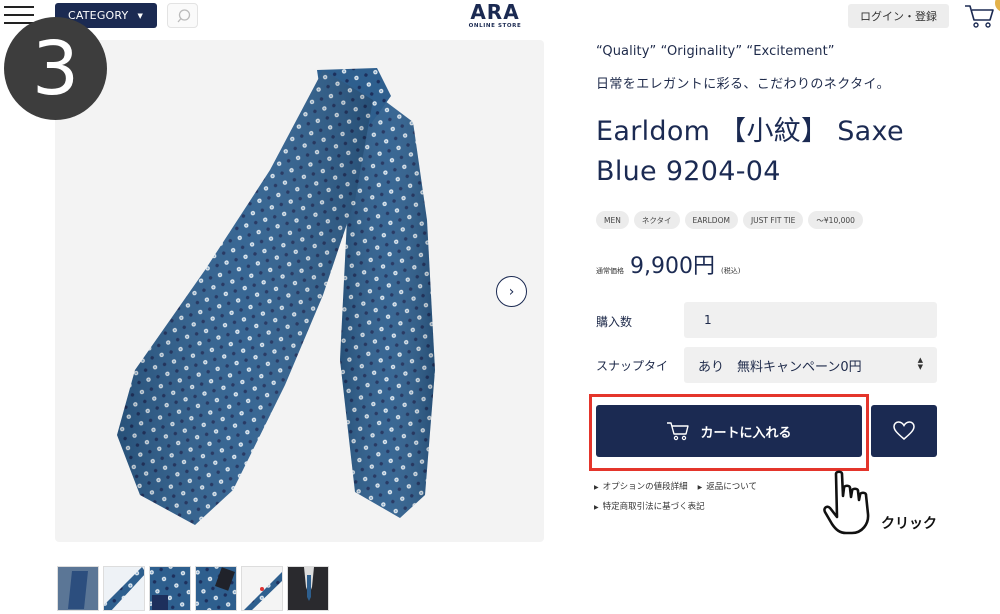  Describe the element at coordinates (495, 12) in the screenshot. I see `logo-main: ARA` at that location.